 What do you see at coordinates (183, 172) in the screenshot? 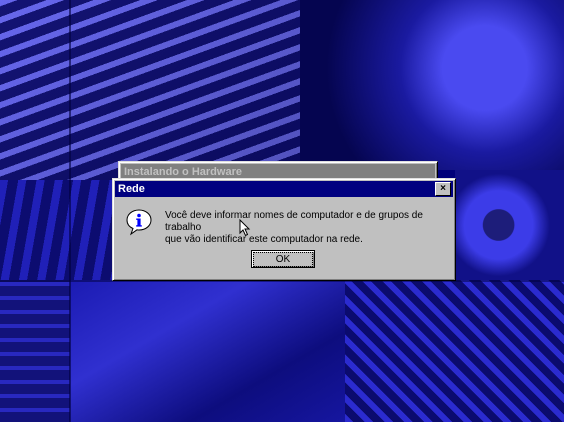
I see `parent-window-title: Instalando o Hardware` at bounding box center [183, 172].